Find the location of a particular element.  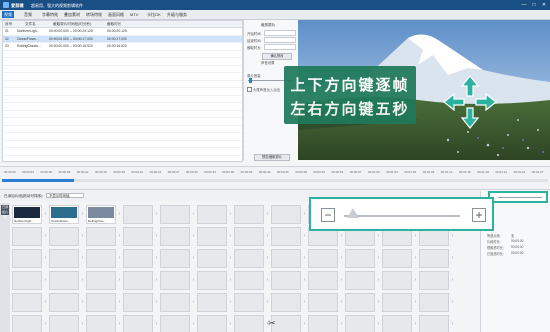

close-button: ✕ is located at coordinates (544, 5).